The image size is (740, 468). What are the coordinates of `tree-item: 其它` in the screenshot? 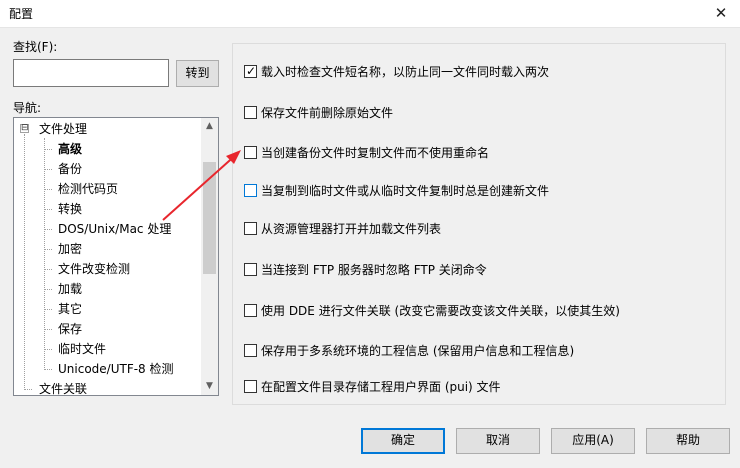 It's located at (70, 309).